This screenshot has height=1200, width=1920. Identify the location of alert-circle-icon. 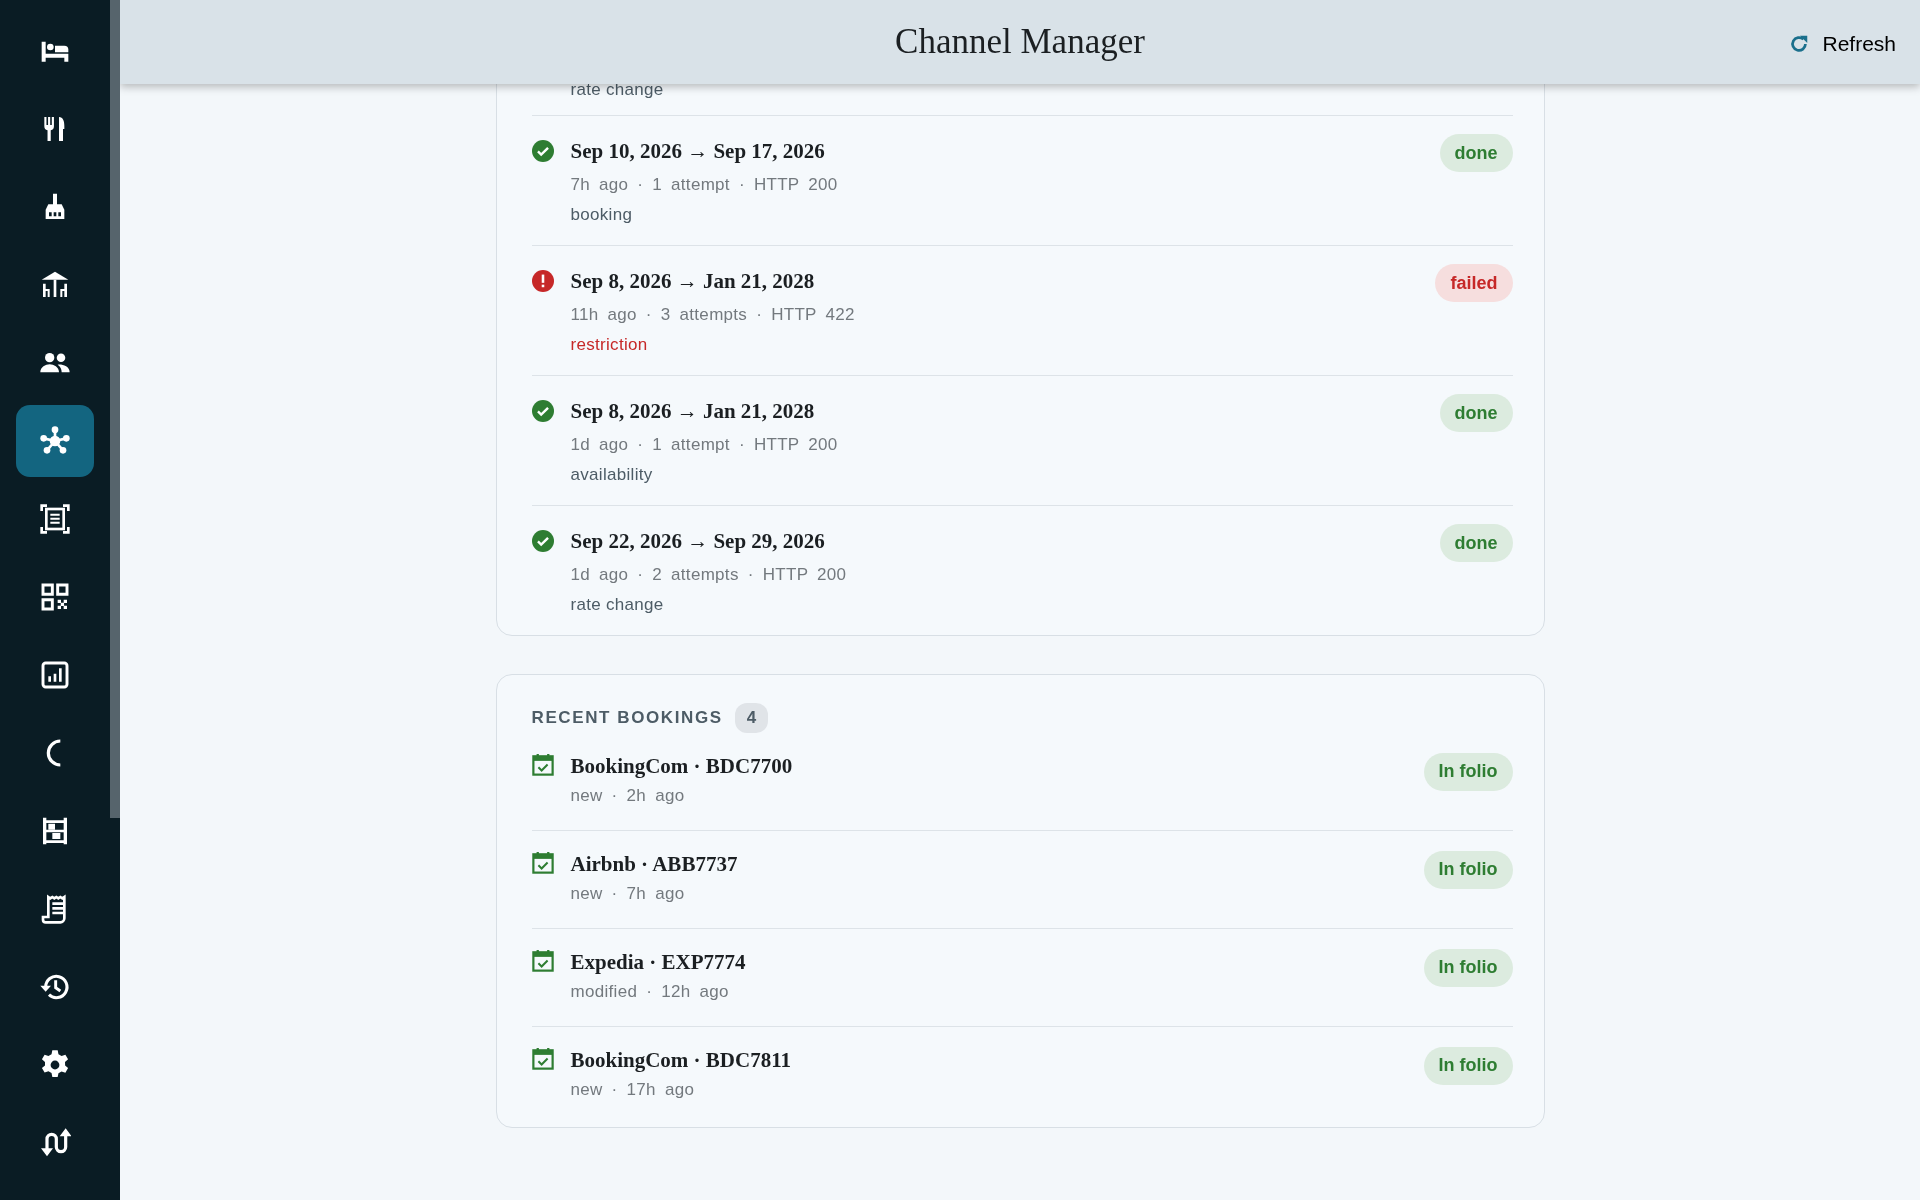
(542, 281).